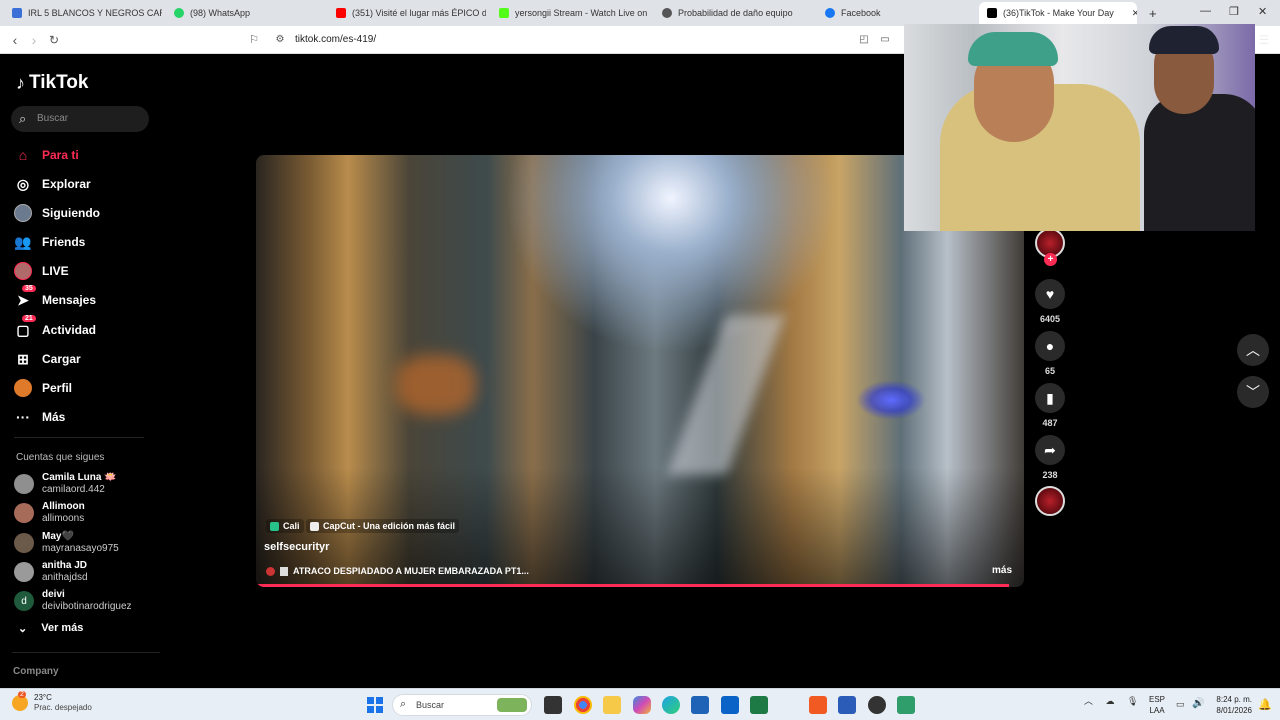 The image size is (1280, 720). I want to click on nav-siguiendo: Siguiendo, so click(57, 213).